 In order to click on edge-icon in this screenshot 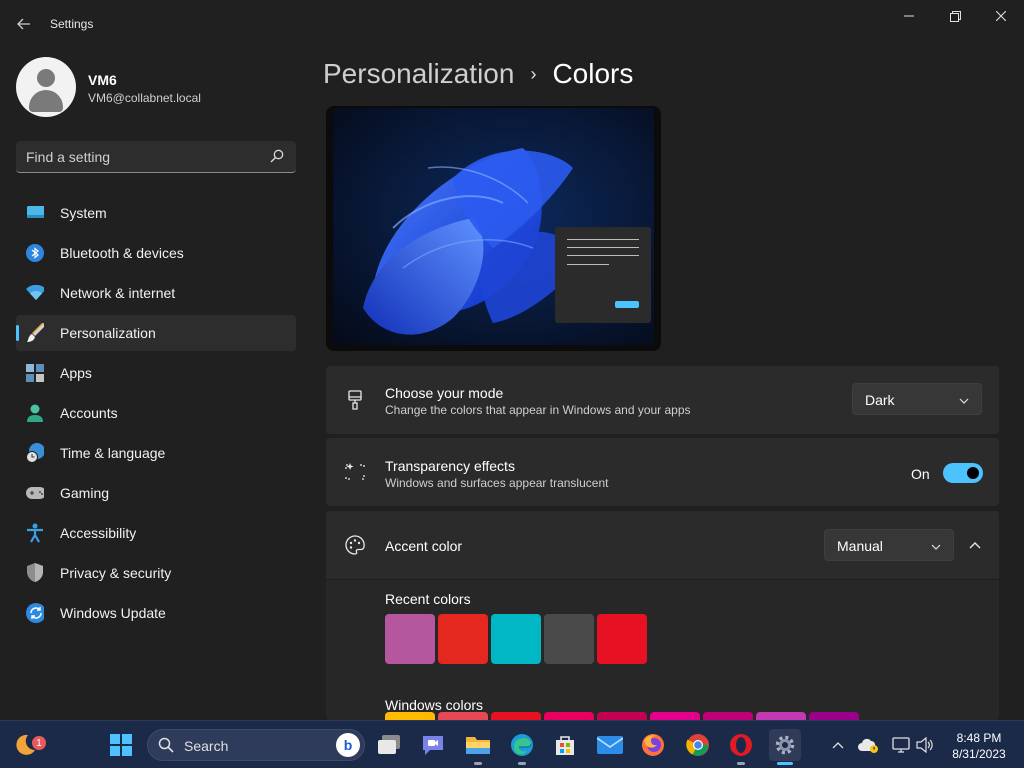, I will do `click(522, 745)`.